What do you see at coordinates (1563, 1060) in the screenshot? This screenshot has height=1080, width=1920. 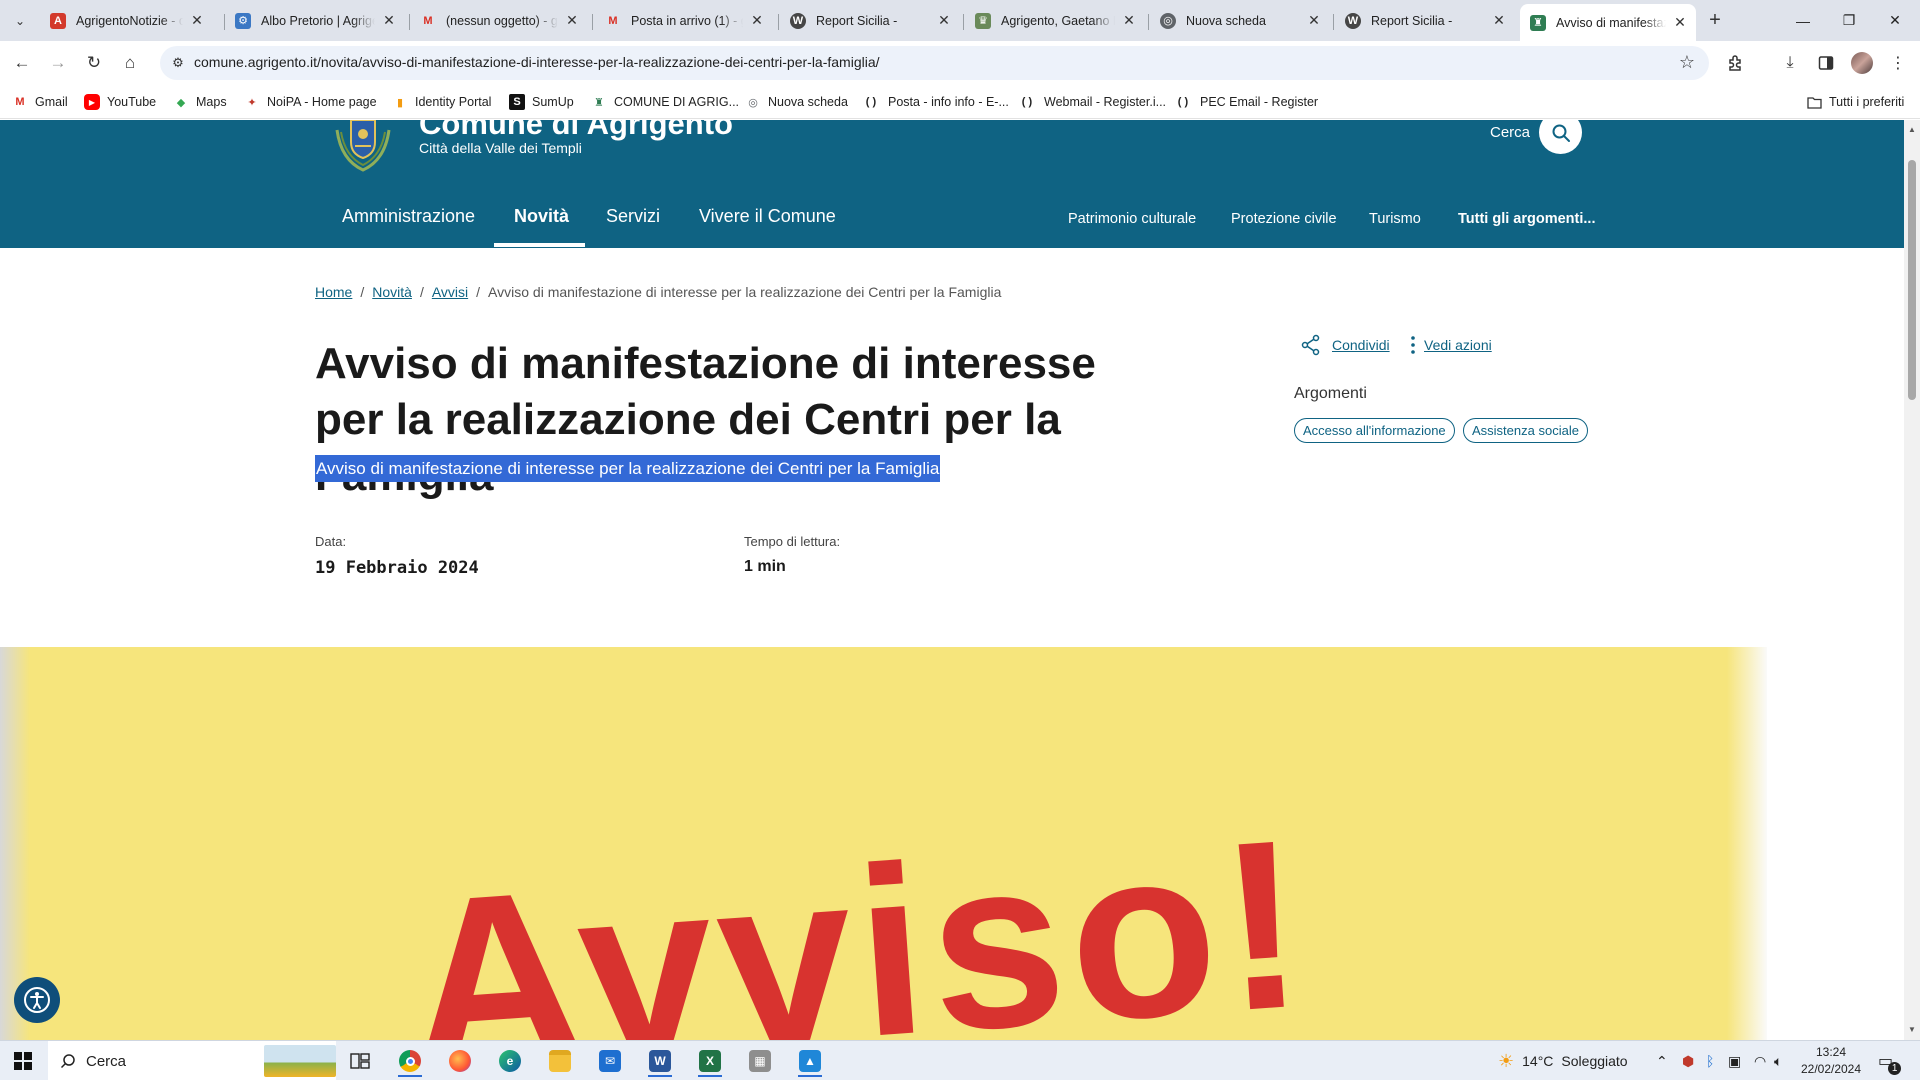 I see `weather-widget: ☀ 14°C Soleggiato` at bounding box center [1563, 1060].